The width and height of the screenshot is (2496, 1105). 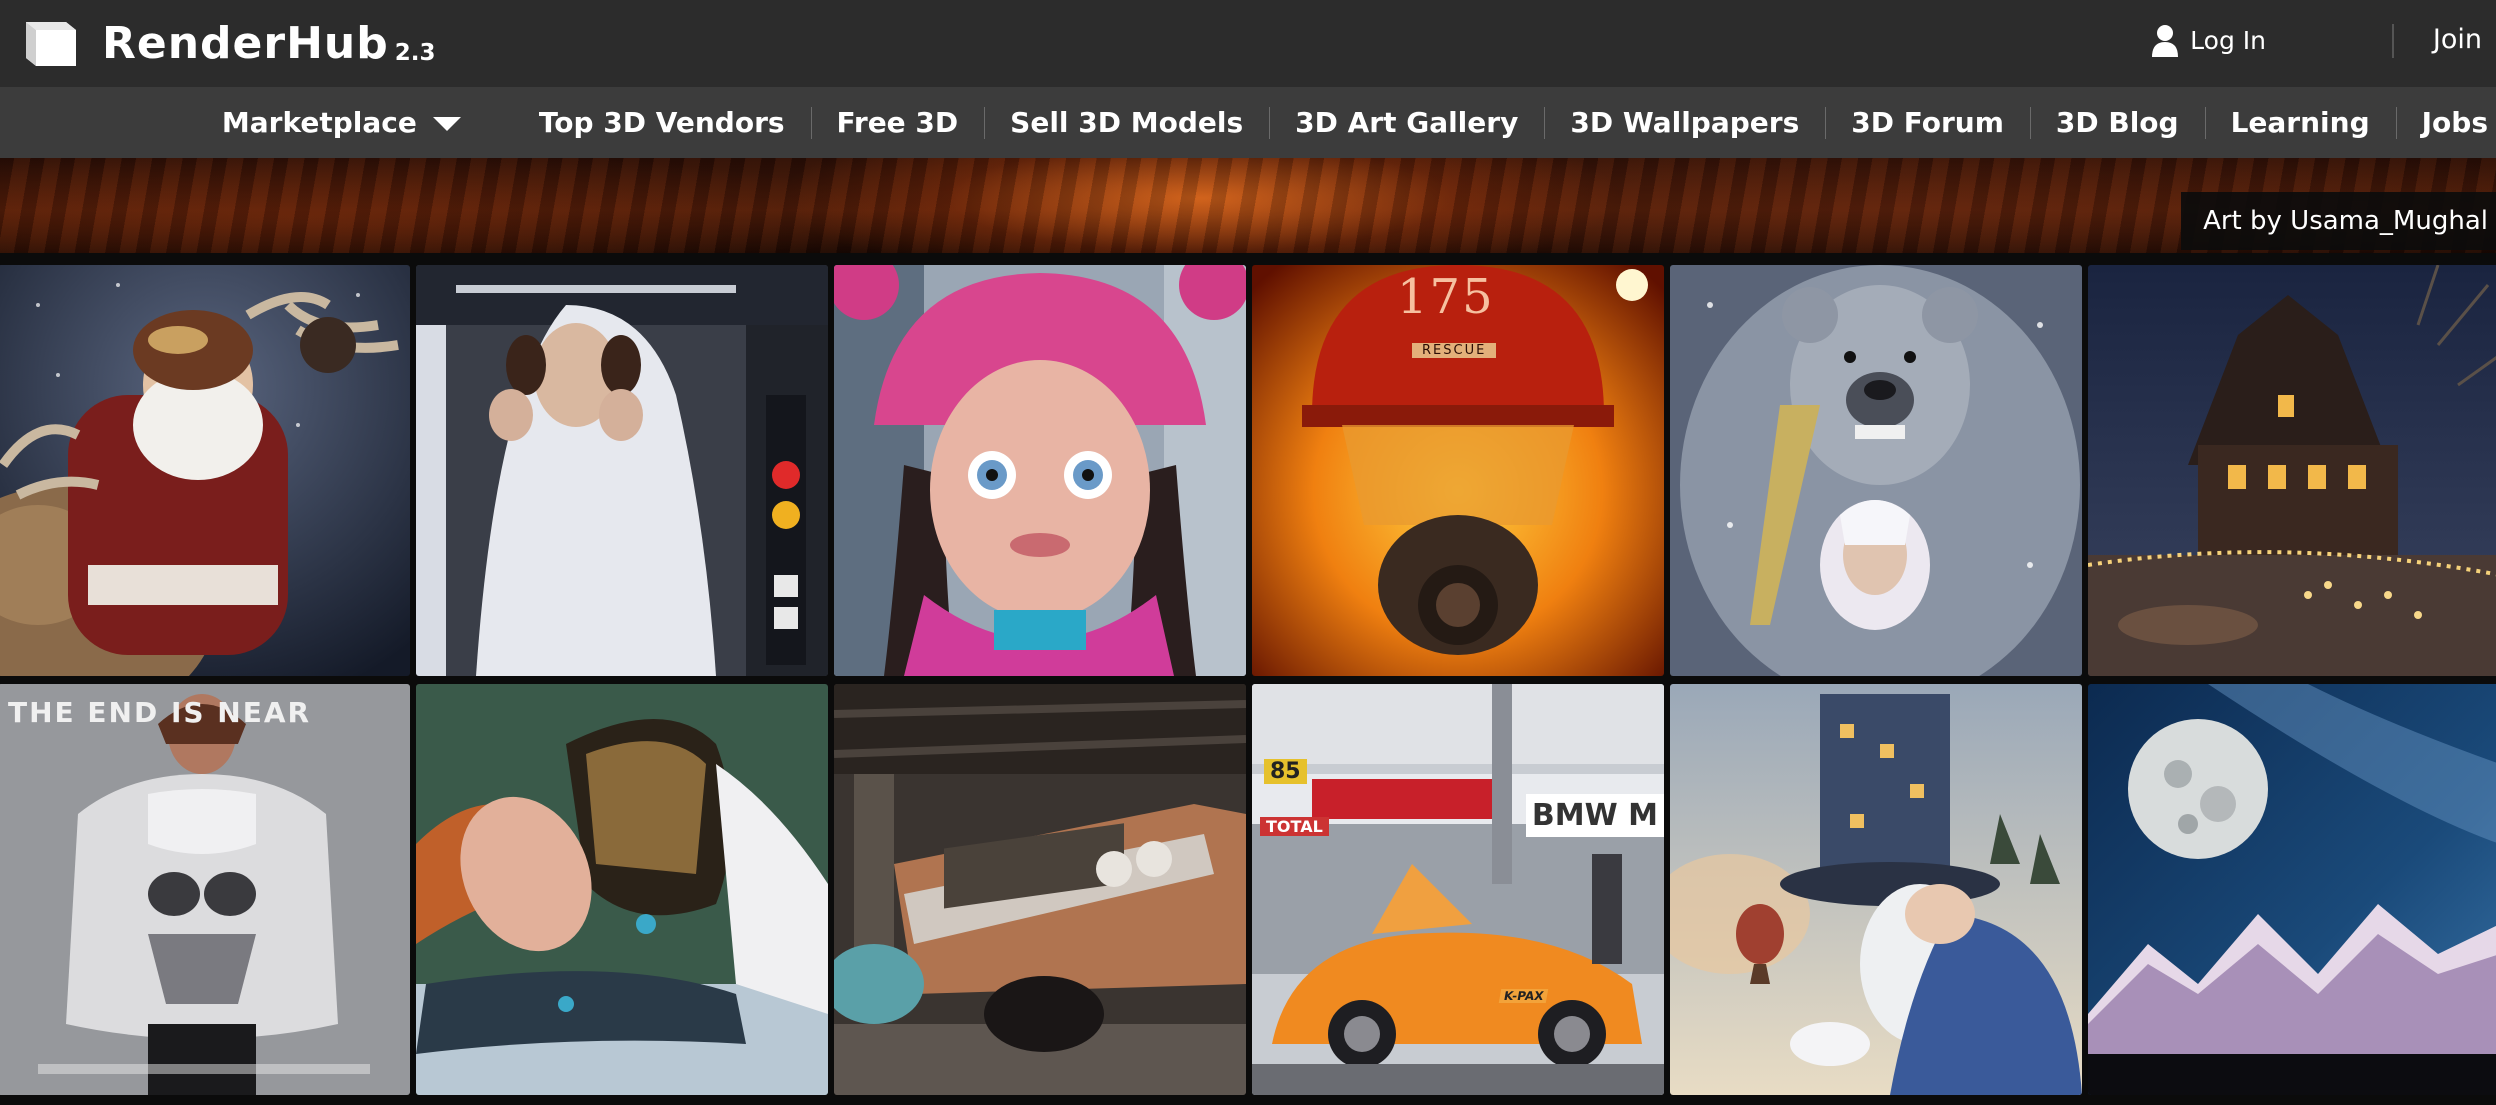 I want to click on sponsor-sign: TOTAL, so click(x=1294, y=826).